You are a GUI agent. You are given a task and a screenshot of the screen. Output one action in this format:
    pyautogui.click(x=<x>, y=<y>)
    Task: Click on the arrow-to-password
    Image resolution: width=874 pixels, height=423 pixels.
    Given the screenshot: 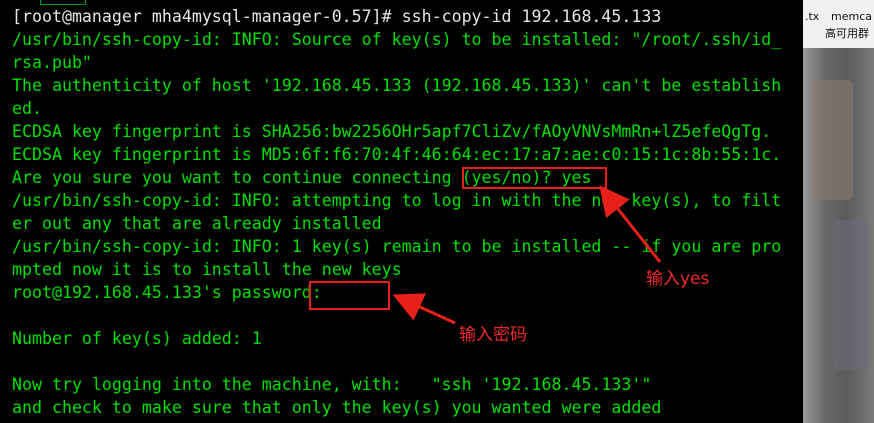 What is the action you would take?
    pyautogui.click(x=424, y=309)
    